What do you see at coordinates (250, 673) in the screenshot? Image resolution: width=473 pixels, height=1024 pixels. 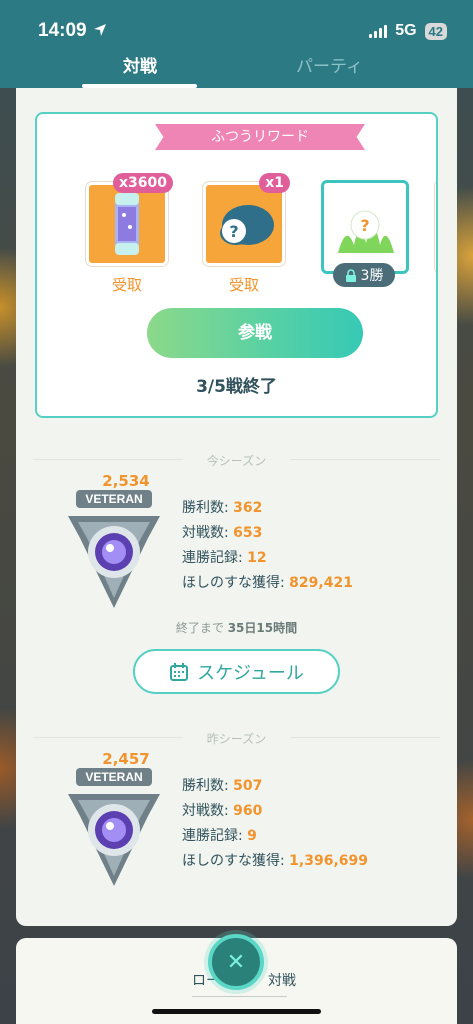 I see `schedule-label: スケジュール` at bounding box center [250, 673].